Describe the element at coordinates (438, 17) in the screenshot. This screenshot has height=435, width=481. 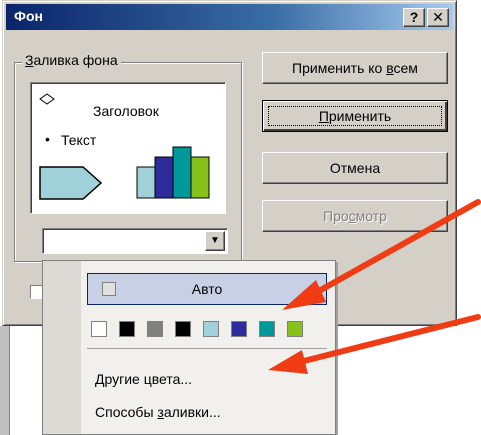
I see `close-button: ✕` at that location.